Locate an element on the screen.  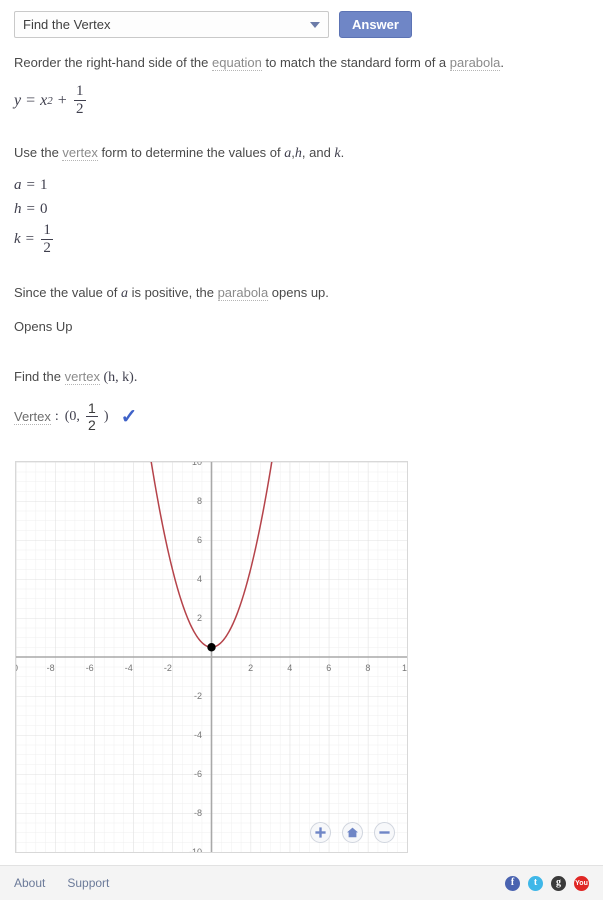
googleplus-icon: g is located at coordinates (558, 883).